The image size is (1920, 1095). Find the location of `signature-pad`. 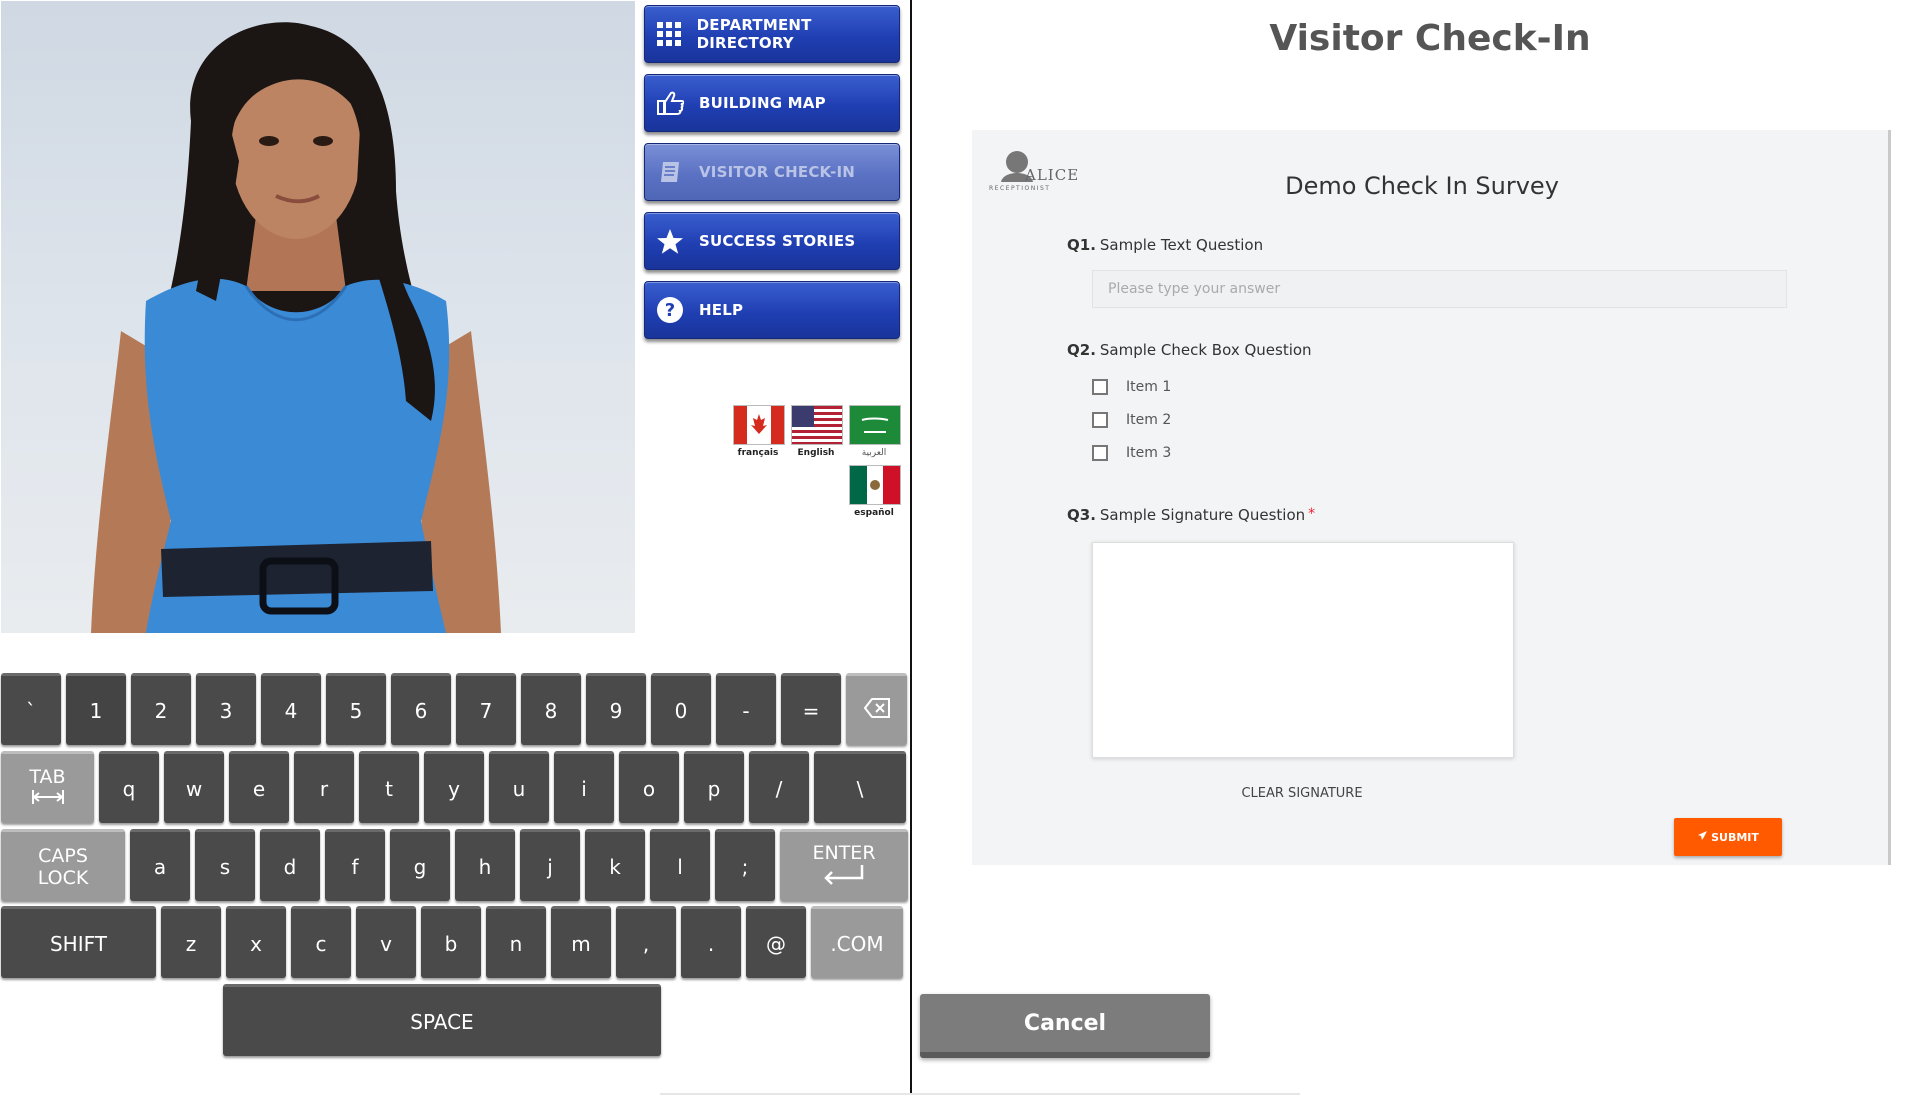

signature-pad is located at coordinates (1303, 650).